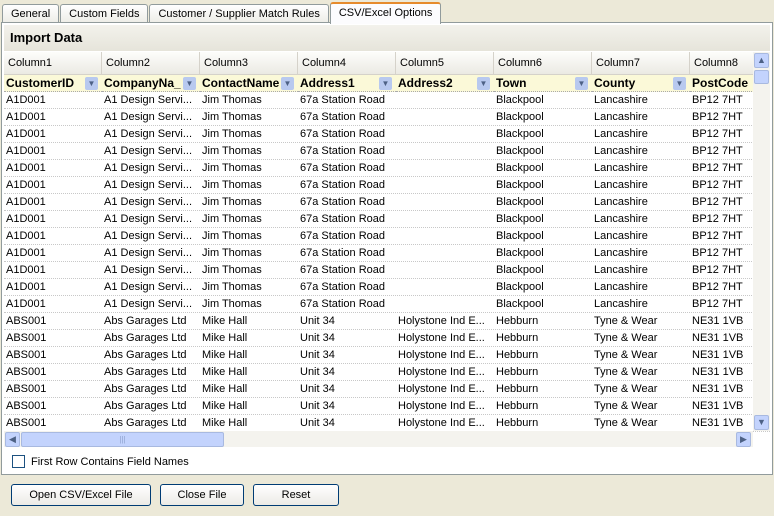 The image size is (774, 516). Describe the element at coordinates (761, 60) in the screenshot. I see `scroll-up-icon: ▲` at that location.